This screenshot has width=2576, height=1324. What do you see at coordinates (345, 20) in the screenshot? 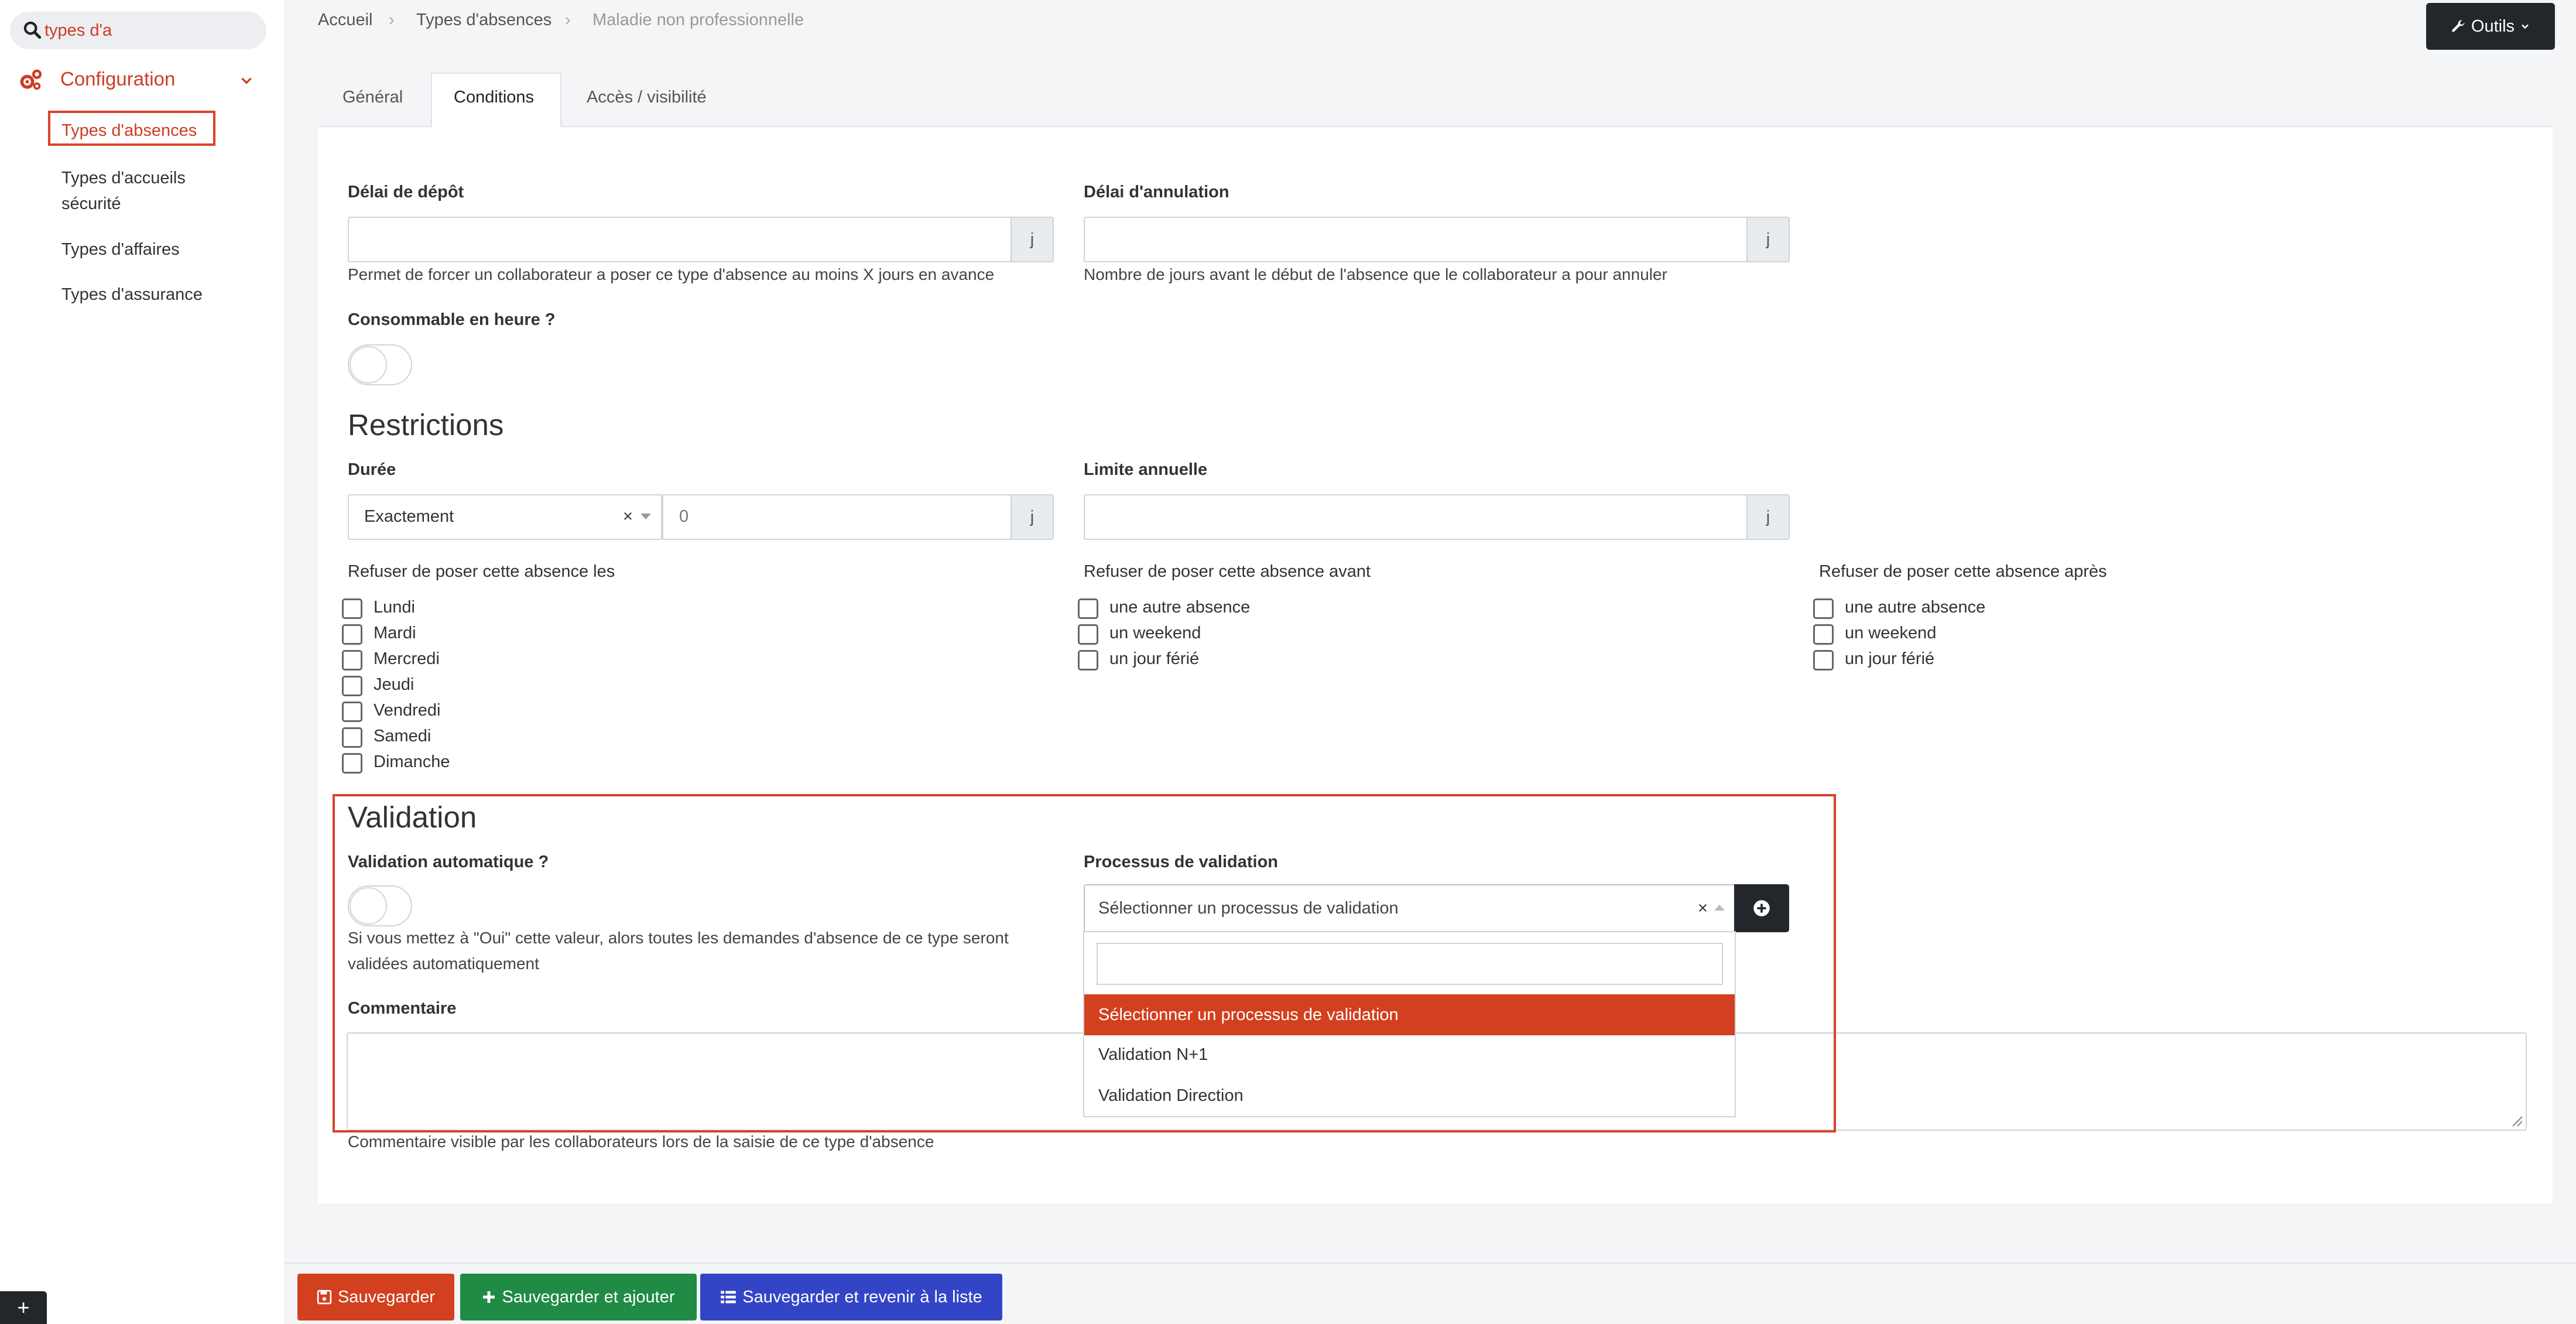
I see `breadcrumb-home: Accueil` at bounding box center [345, 20].